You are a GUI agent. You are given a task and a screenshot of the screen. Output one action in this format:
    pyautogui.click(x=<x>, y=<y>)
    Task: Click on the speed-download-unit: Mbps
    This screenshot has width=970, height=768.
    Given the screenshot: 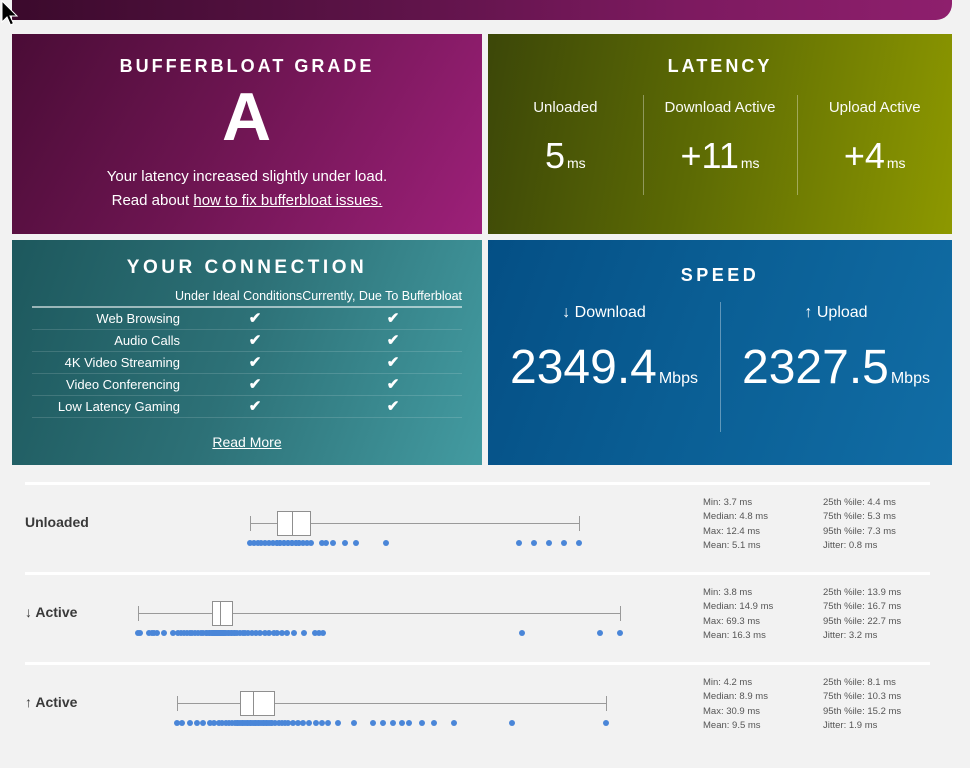 What is the action you would take?
    pyautogui.click(x=678, y=378)
    